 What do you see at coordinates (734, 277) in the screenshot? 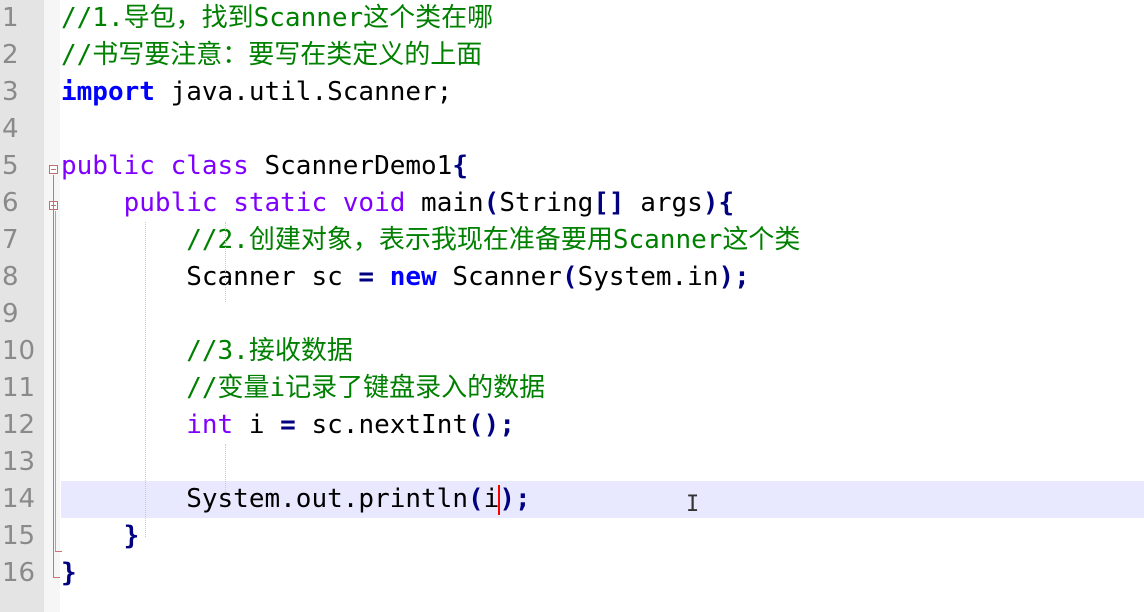
I see `code-token-op: );` at bounding box center [734, 277].